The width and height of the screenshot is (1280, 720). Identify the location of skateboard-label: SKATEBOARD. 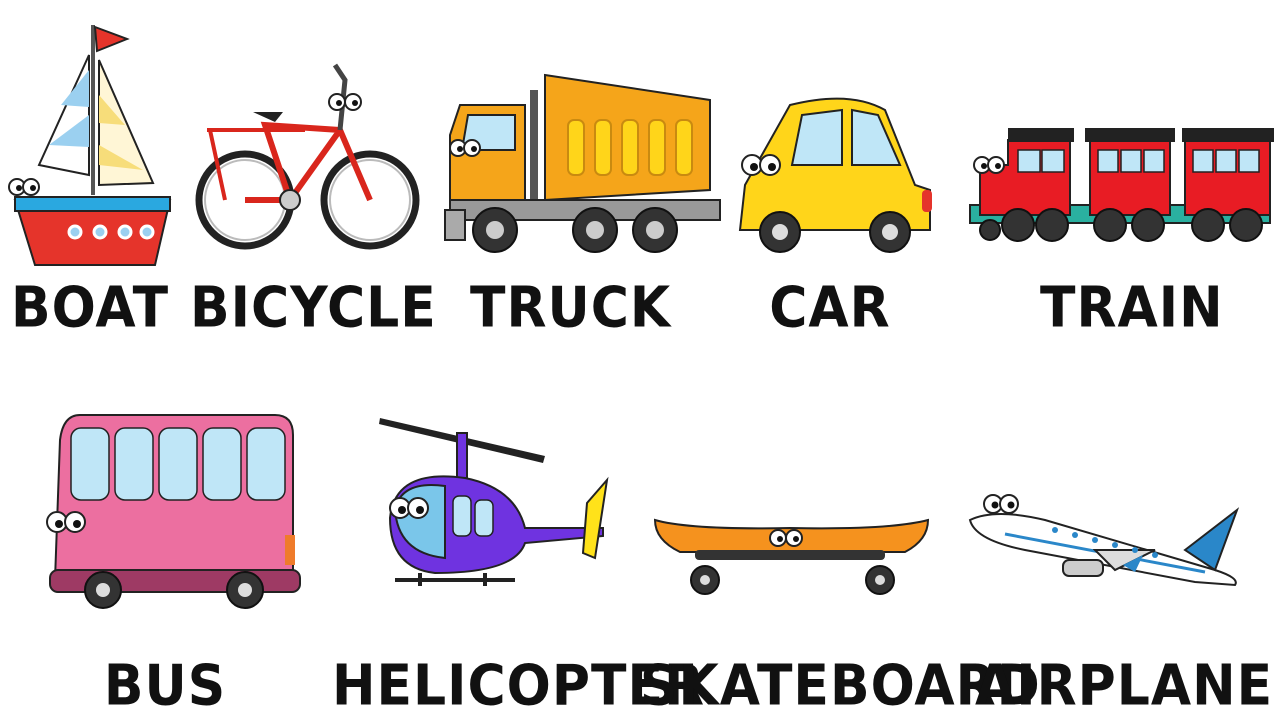
(840, 686).